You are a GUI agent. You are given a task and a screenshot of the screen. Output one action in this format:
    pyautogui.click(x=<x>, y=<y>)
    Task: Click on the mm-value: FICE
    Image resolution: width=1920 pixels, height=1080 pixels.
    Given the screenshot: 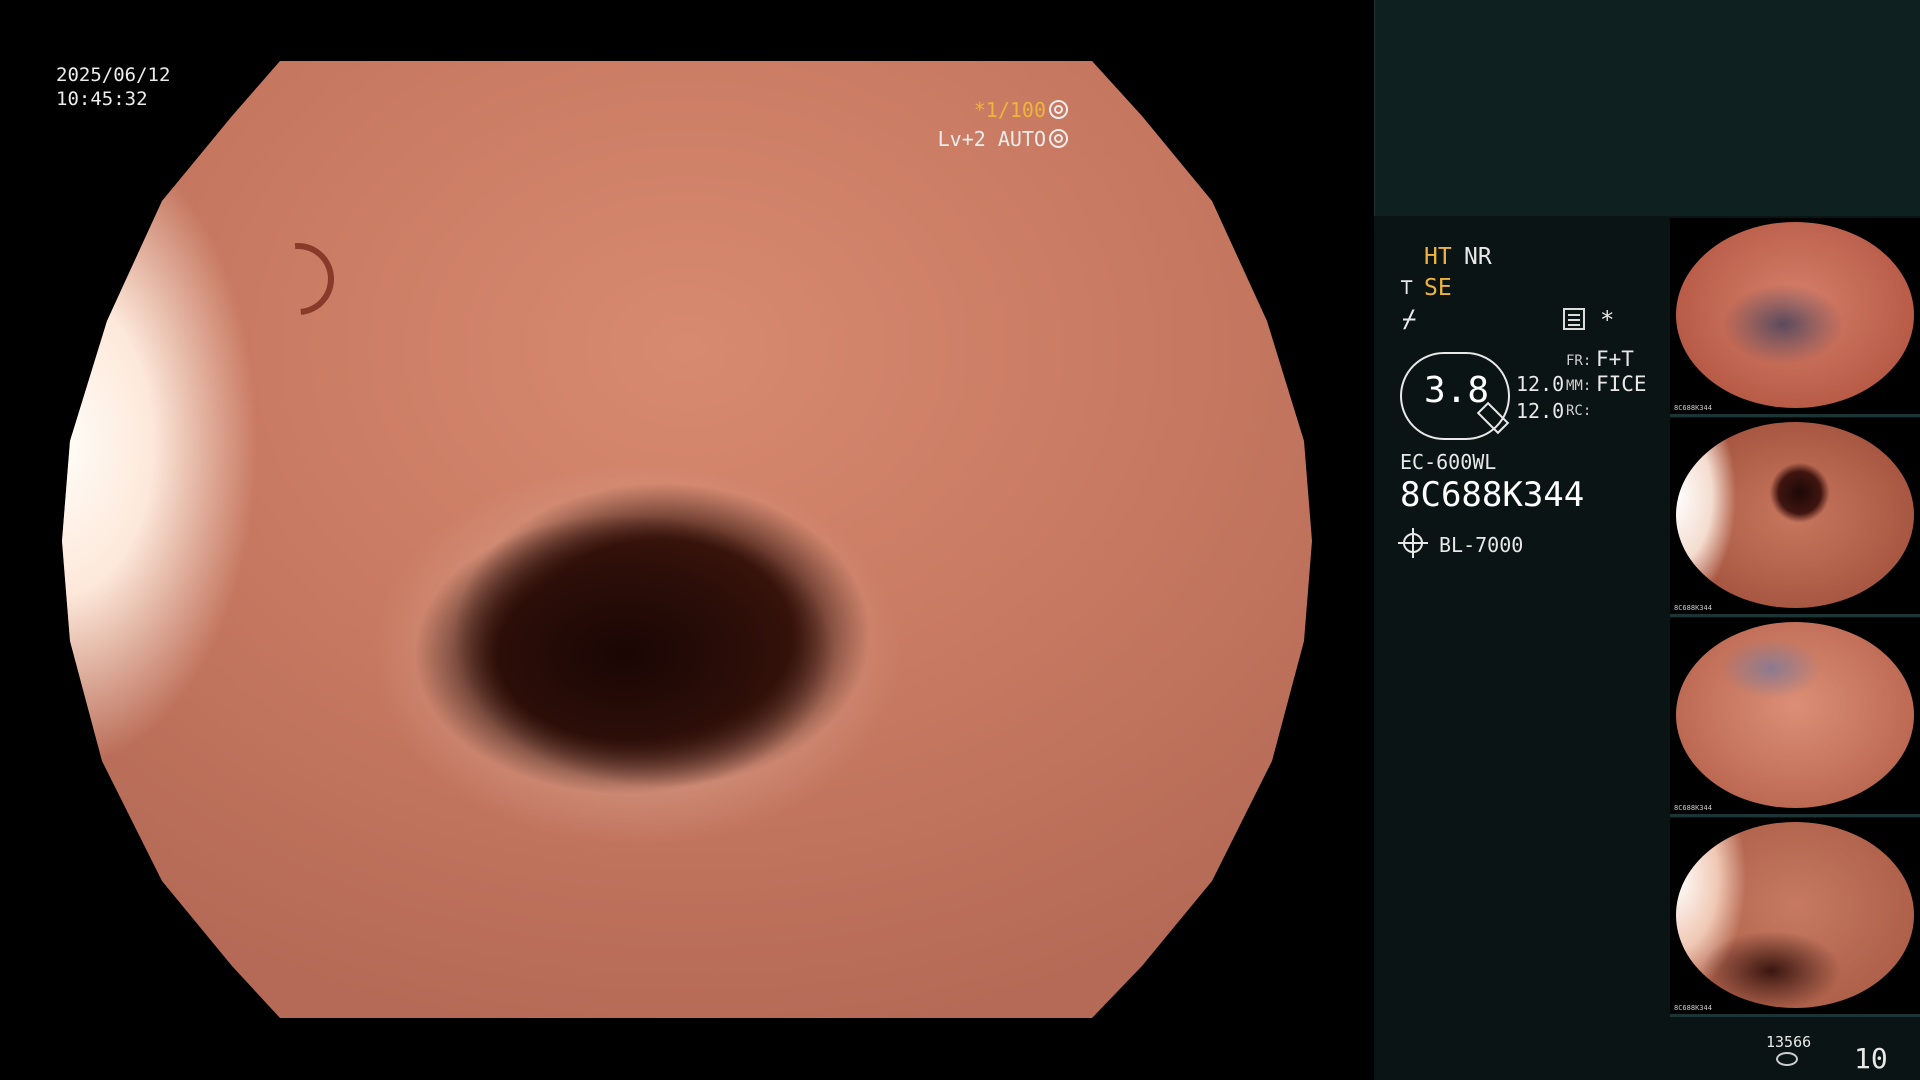 What is the action you would take?
    pyautogui.click(x=1621, y=384)
    